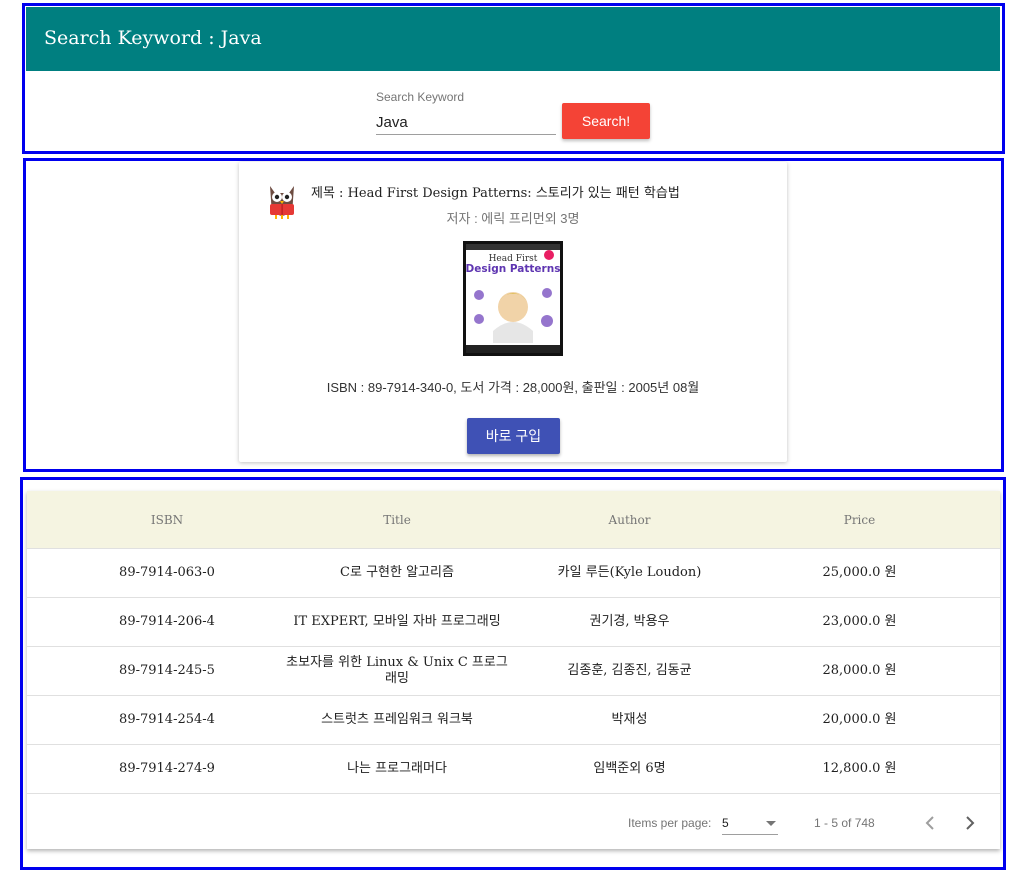 The height and width of the screenshot is (886, 1026). Describe the element at coordinates (167, 621) in the screenshot. I see `cell-isbn: 89-7914-206-4` at that location.